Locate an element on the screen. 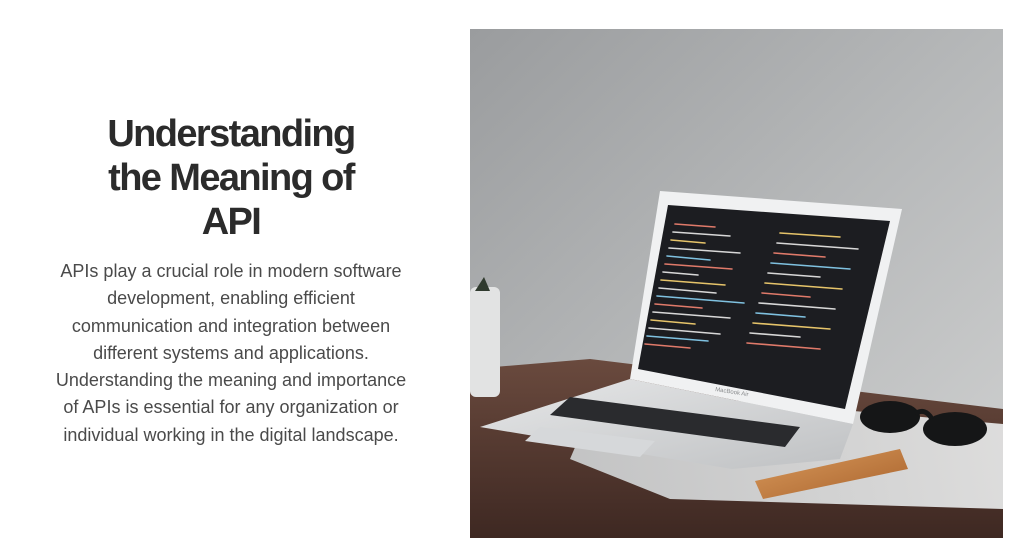 The height and width of the screenshot is (557, 1026). title-line: the Meaning of is located at coordinates (231, 178).